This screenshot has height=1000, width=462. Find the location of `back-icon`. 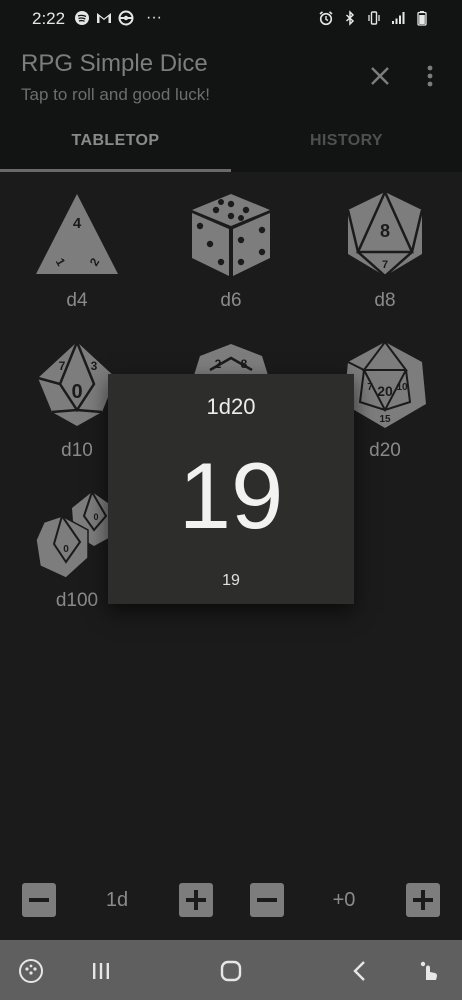

back-icon is located at coordinates (361, 971).